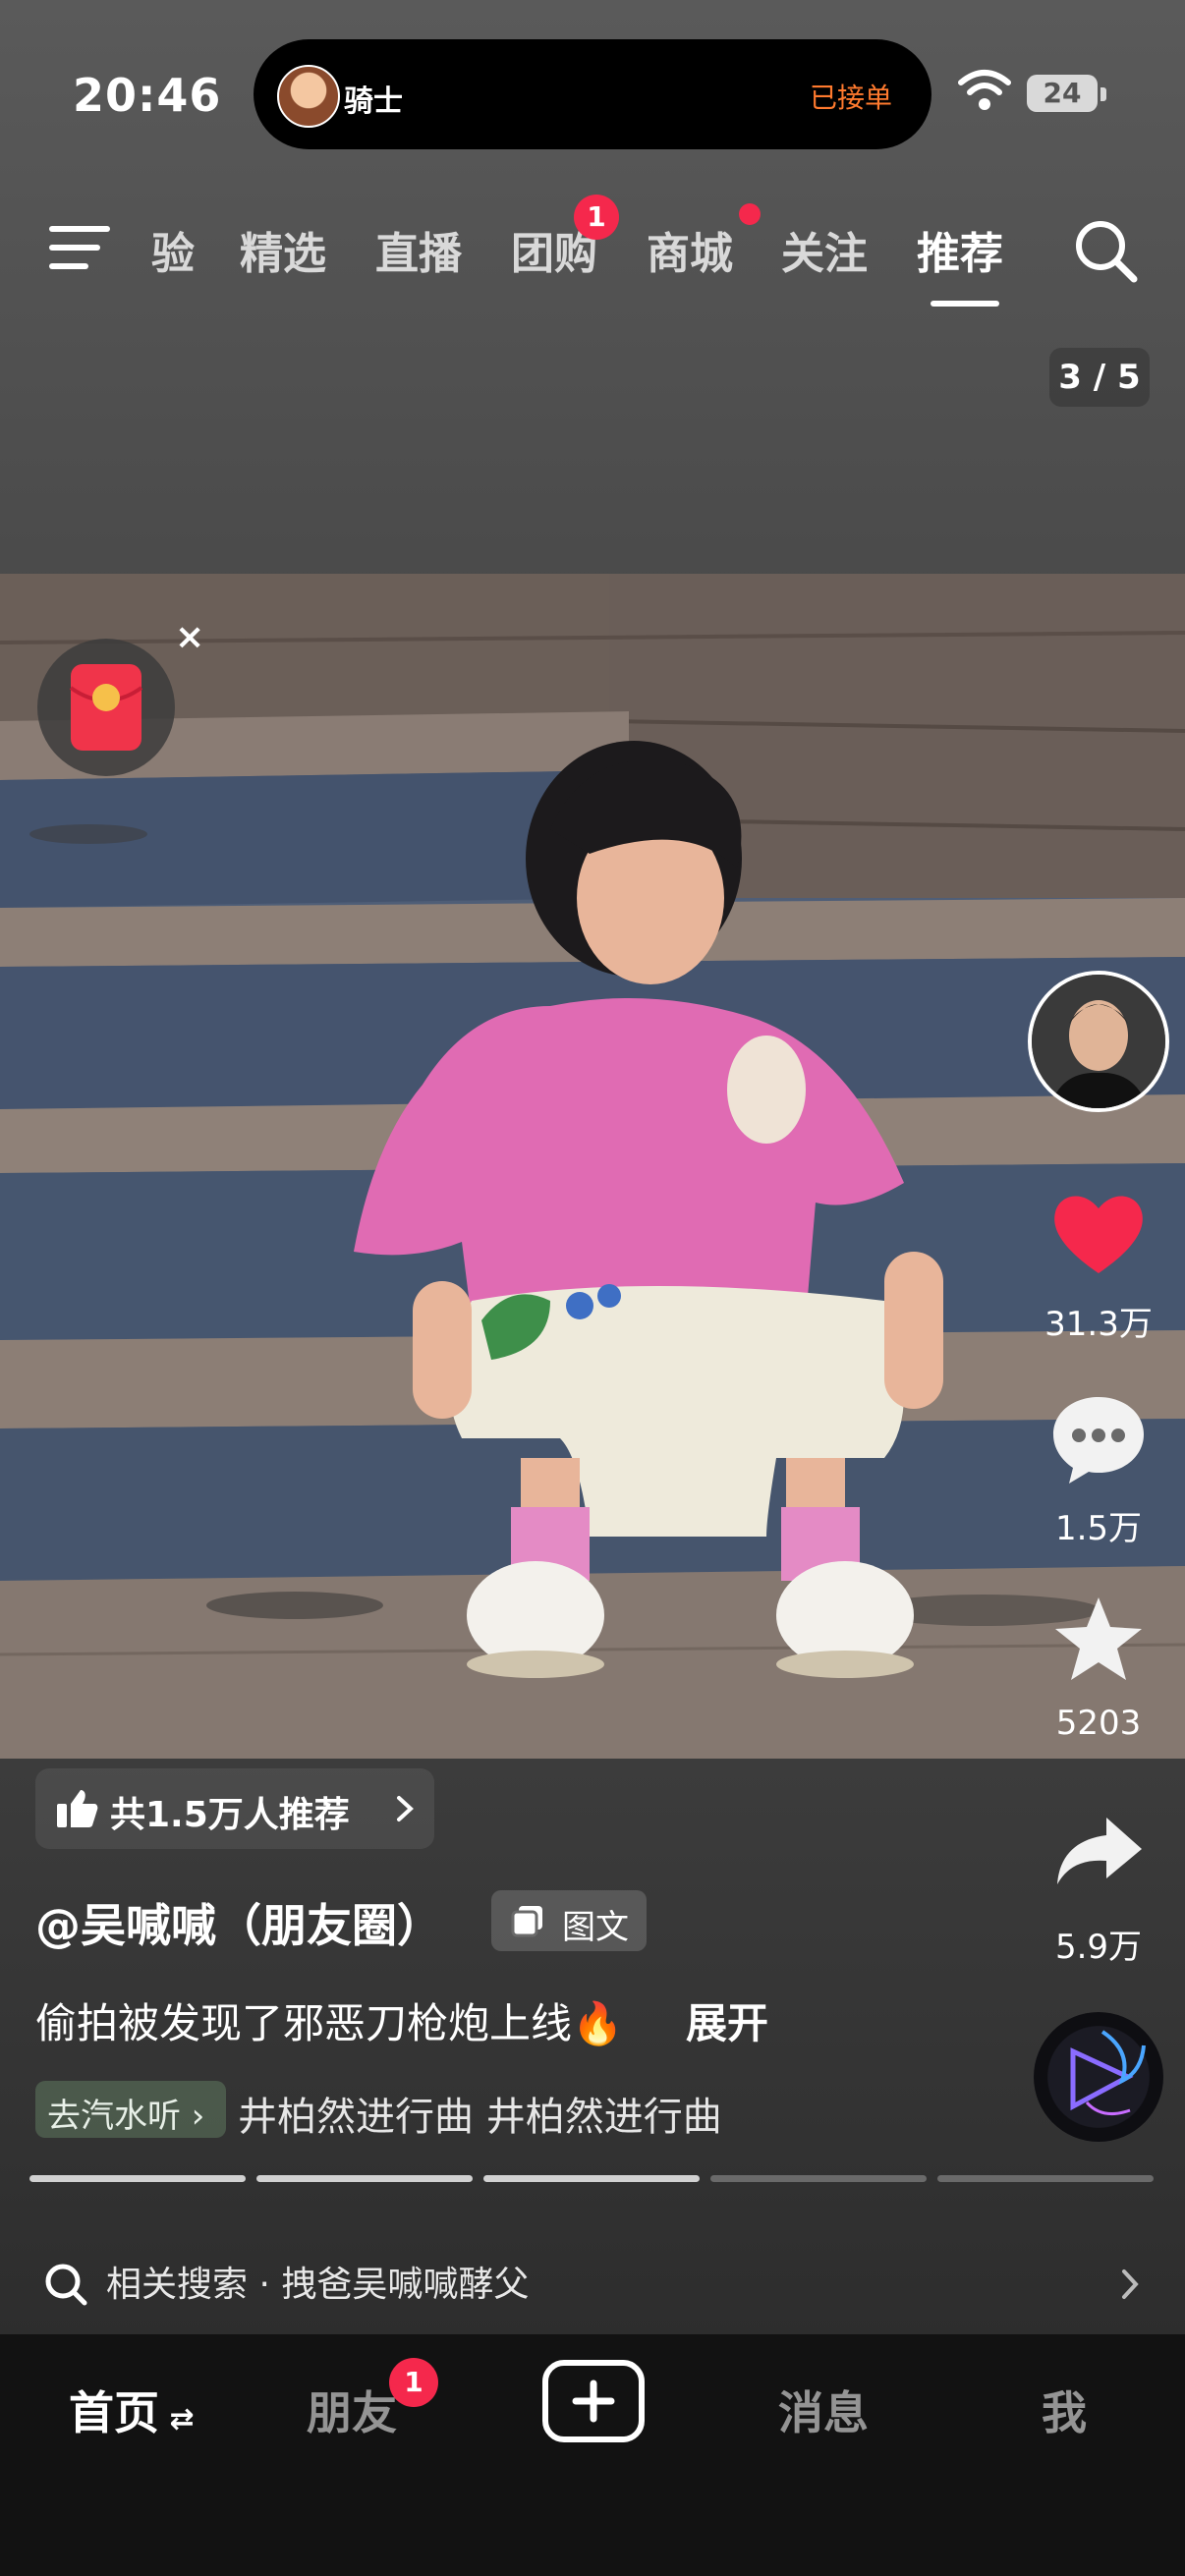  What do you see at coordinates (479, 2113) in the screenshot?
I see `music-track-marquee: 井柏然进行曲 井柏然进行曲` at bounding box center [479, 2113].